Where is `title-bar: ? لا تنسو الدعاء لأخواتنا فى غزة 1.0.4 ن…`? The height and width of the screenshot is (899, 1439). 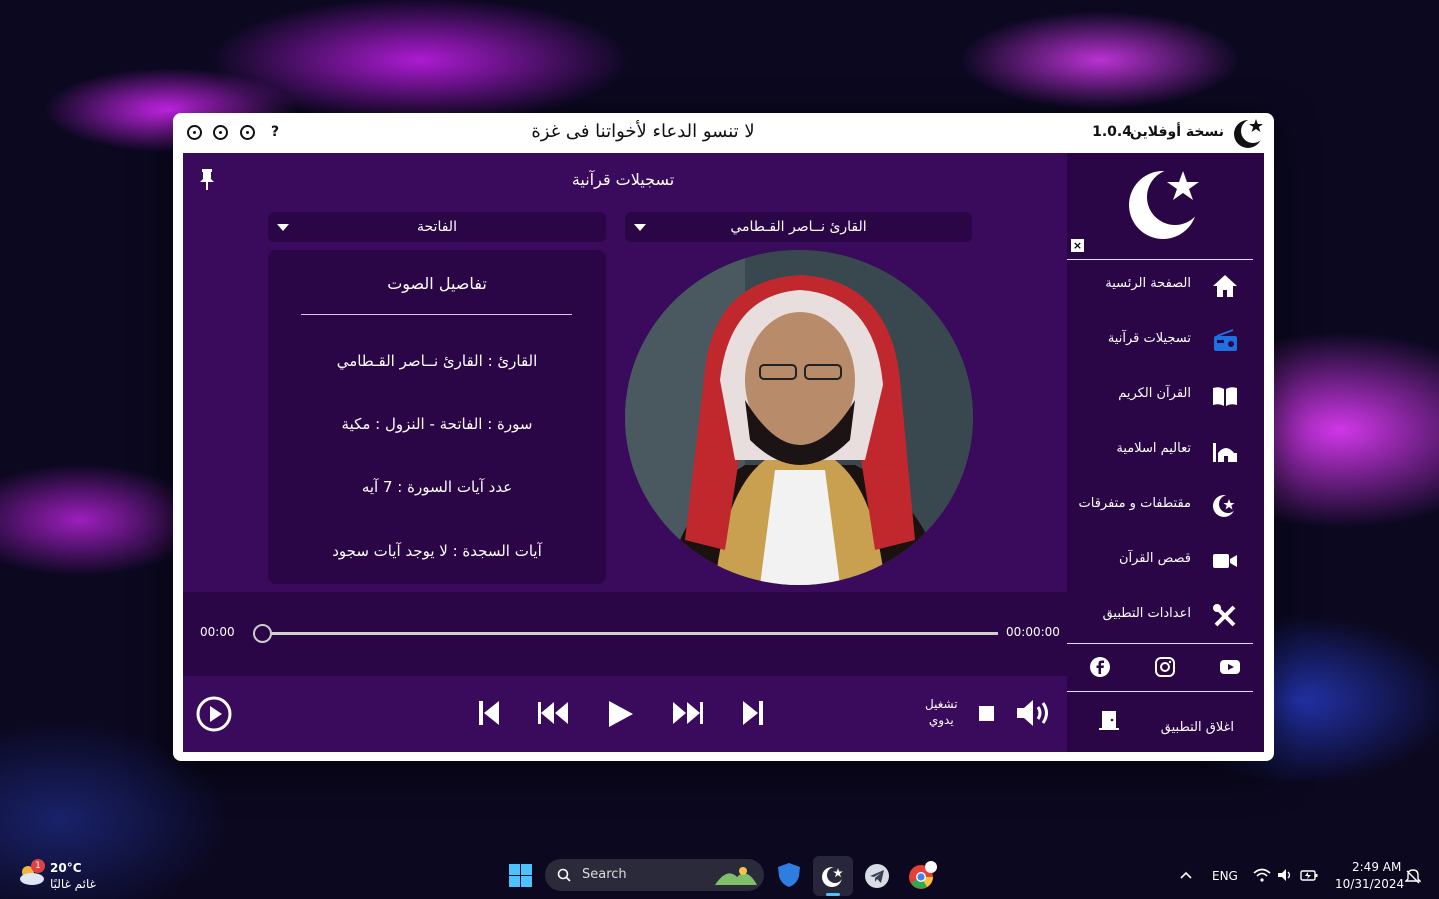
title-bar: ? لا تنسو الدعاء لأخواتنا فى غزة 1.0.4 ن… is located at coordinates (723, 133).